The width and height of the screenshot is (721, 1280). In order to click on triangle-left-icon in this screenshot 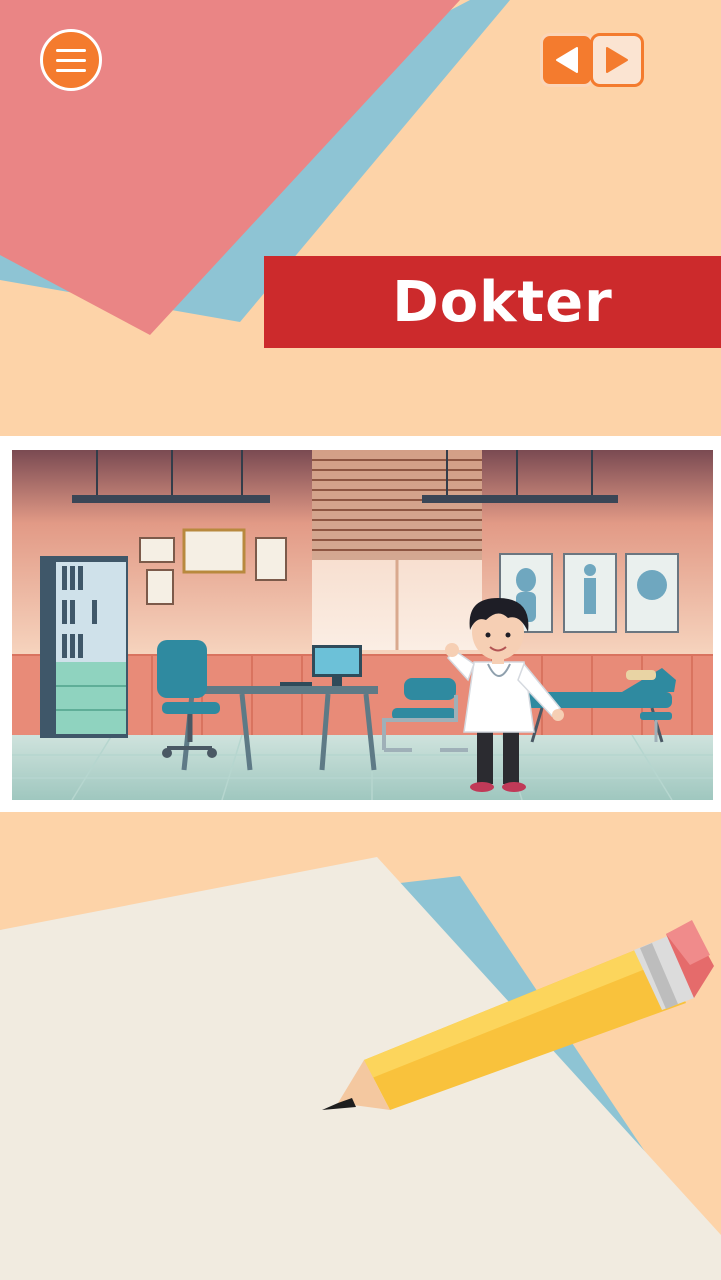, I will do `click(567, 60)`.